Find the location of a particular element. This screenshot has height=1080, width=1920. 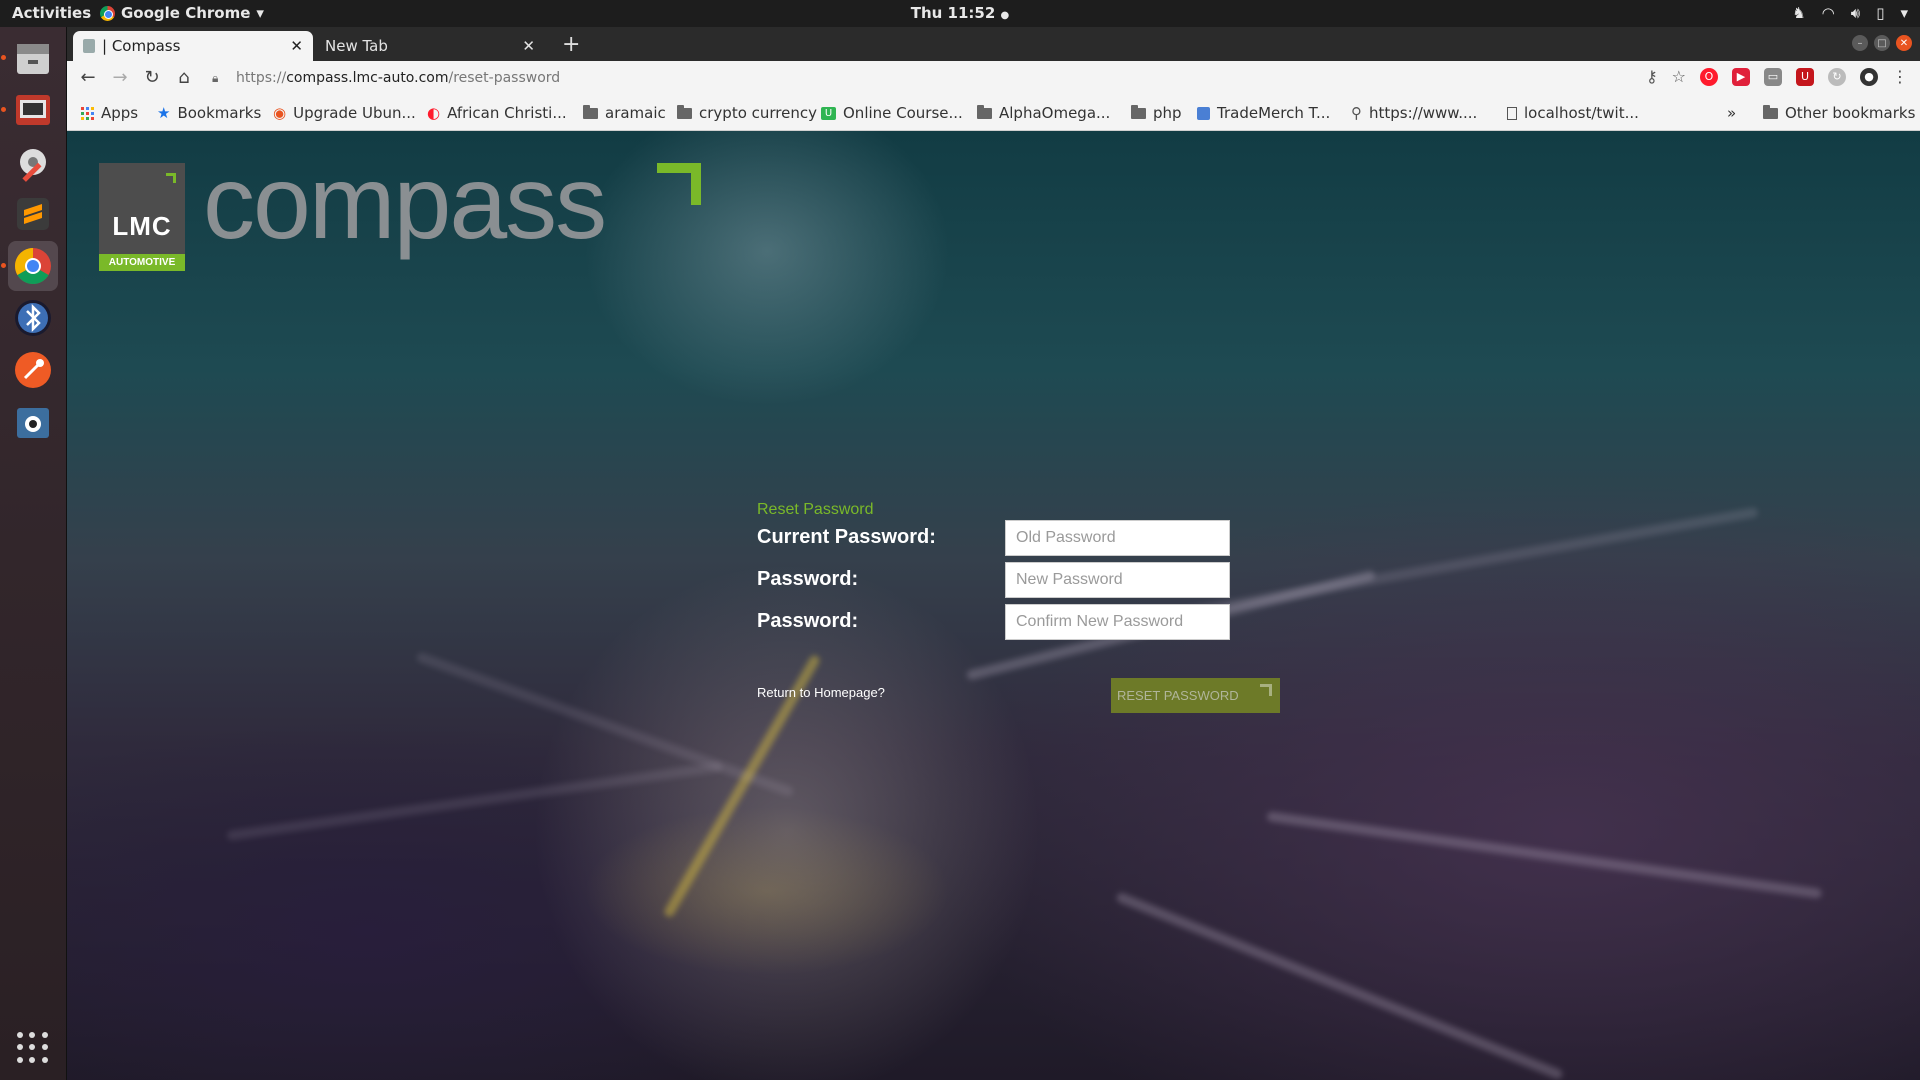

sync-extension-icon: ↻ is located at coordinates (1837, 76).